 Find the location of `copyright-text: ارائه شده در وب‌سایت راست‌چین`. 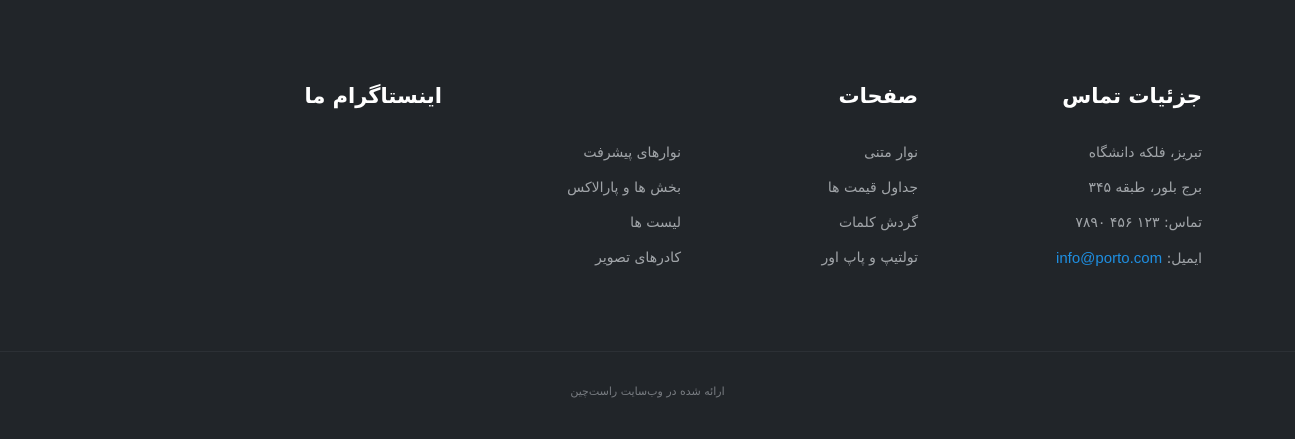

copyright-text: ارائه شده در وب‌سایت راست‌چین is located at coordinates (647, 391).